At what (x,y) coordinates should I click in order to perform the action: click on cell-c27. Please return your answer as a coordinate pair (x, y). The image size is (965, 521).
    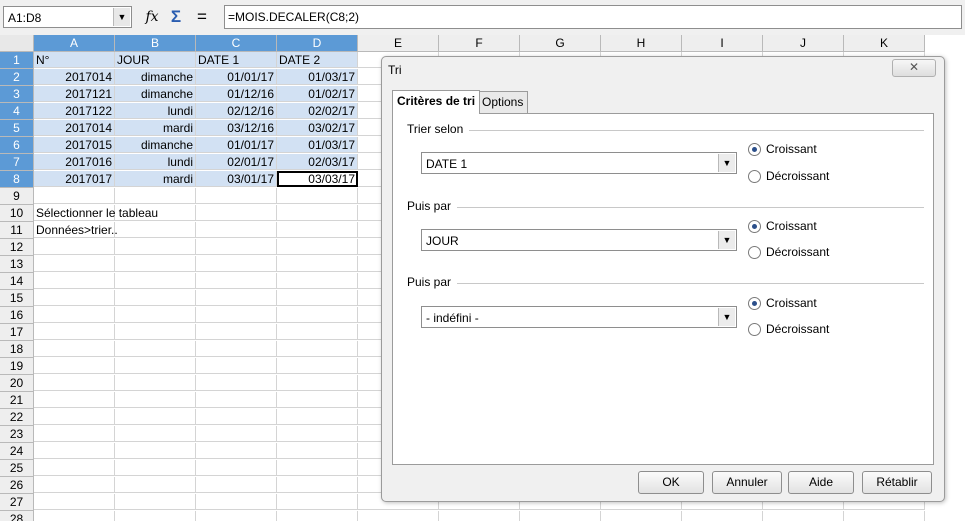
    Looking at the image, I should click on (236, 502).